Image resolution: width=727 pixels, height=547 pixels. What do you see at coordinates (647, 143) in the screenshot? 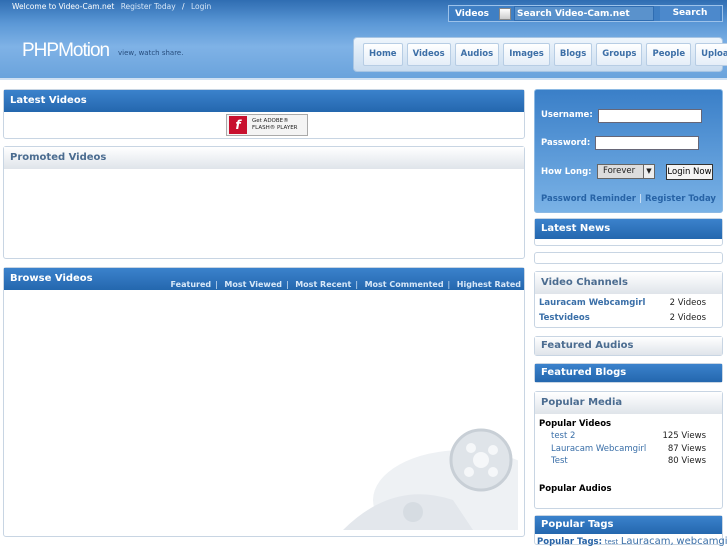
I see `password-input` at bounding box center [647, 143].